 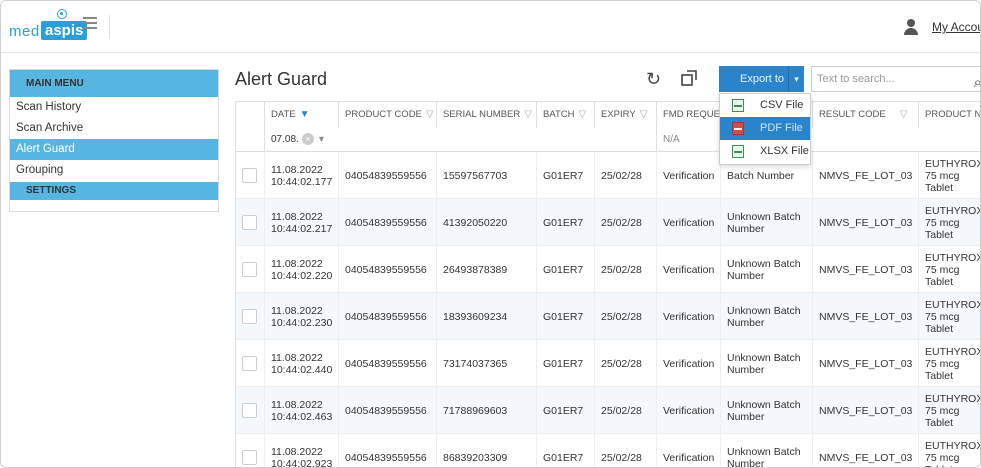 I want to click on page-title: Alert Guard, so click(x=281, y=79).